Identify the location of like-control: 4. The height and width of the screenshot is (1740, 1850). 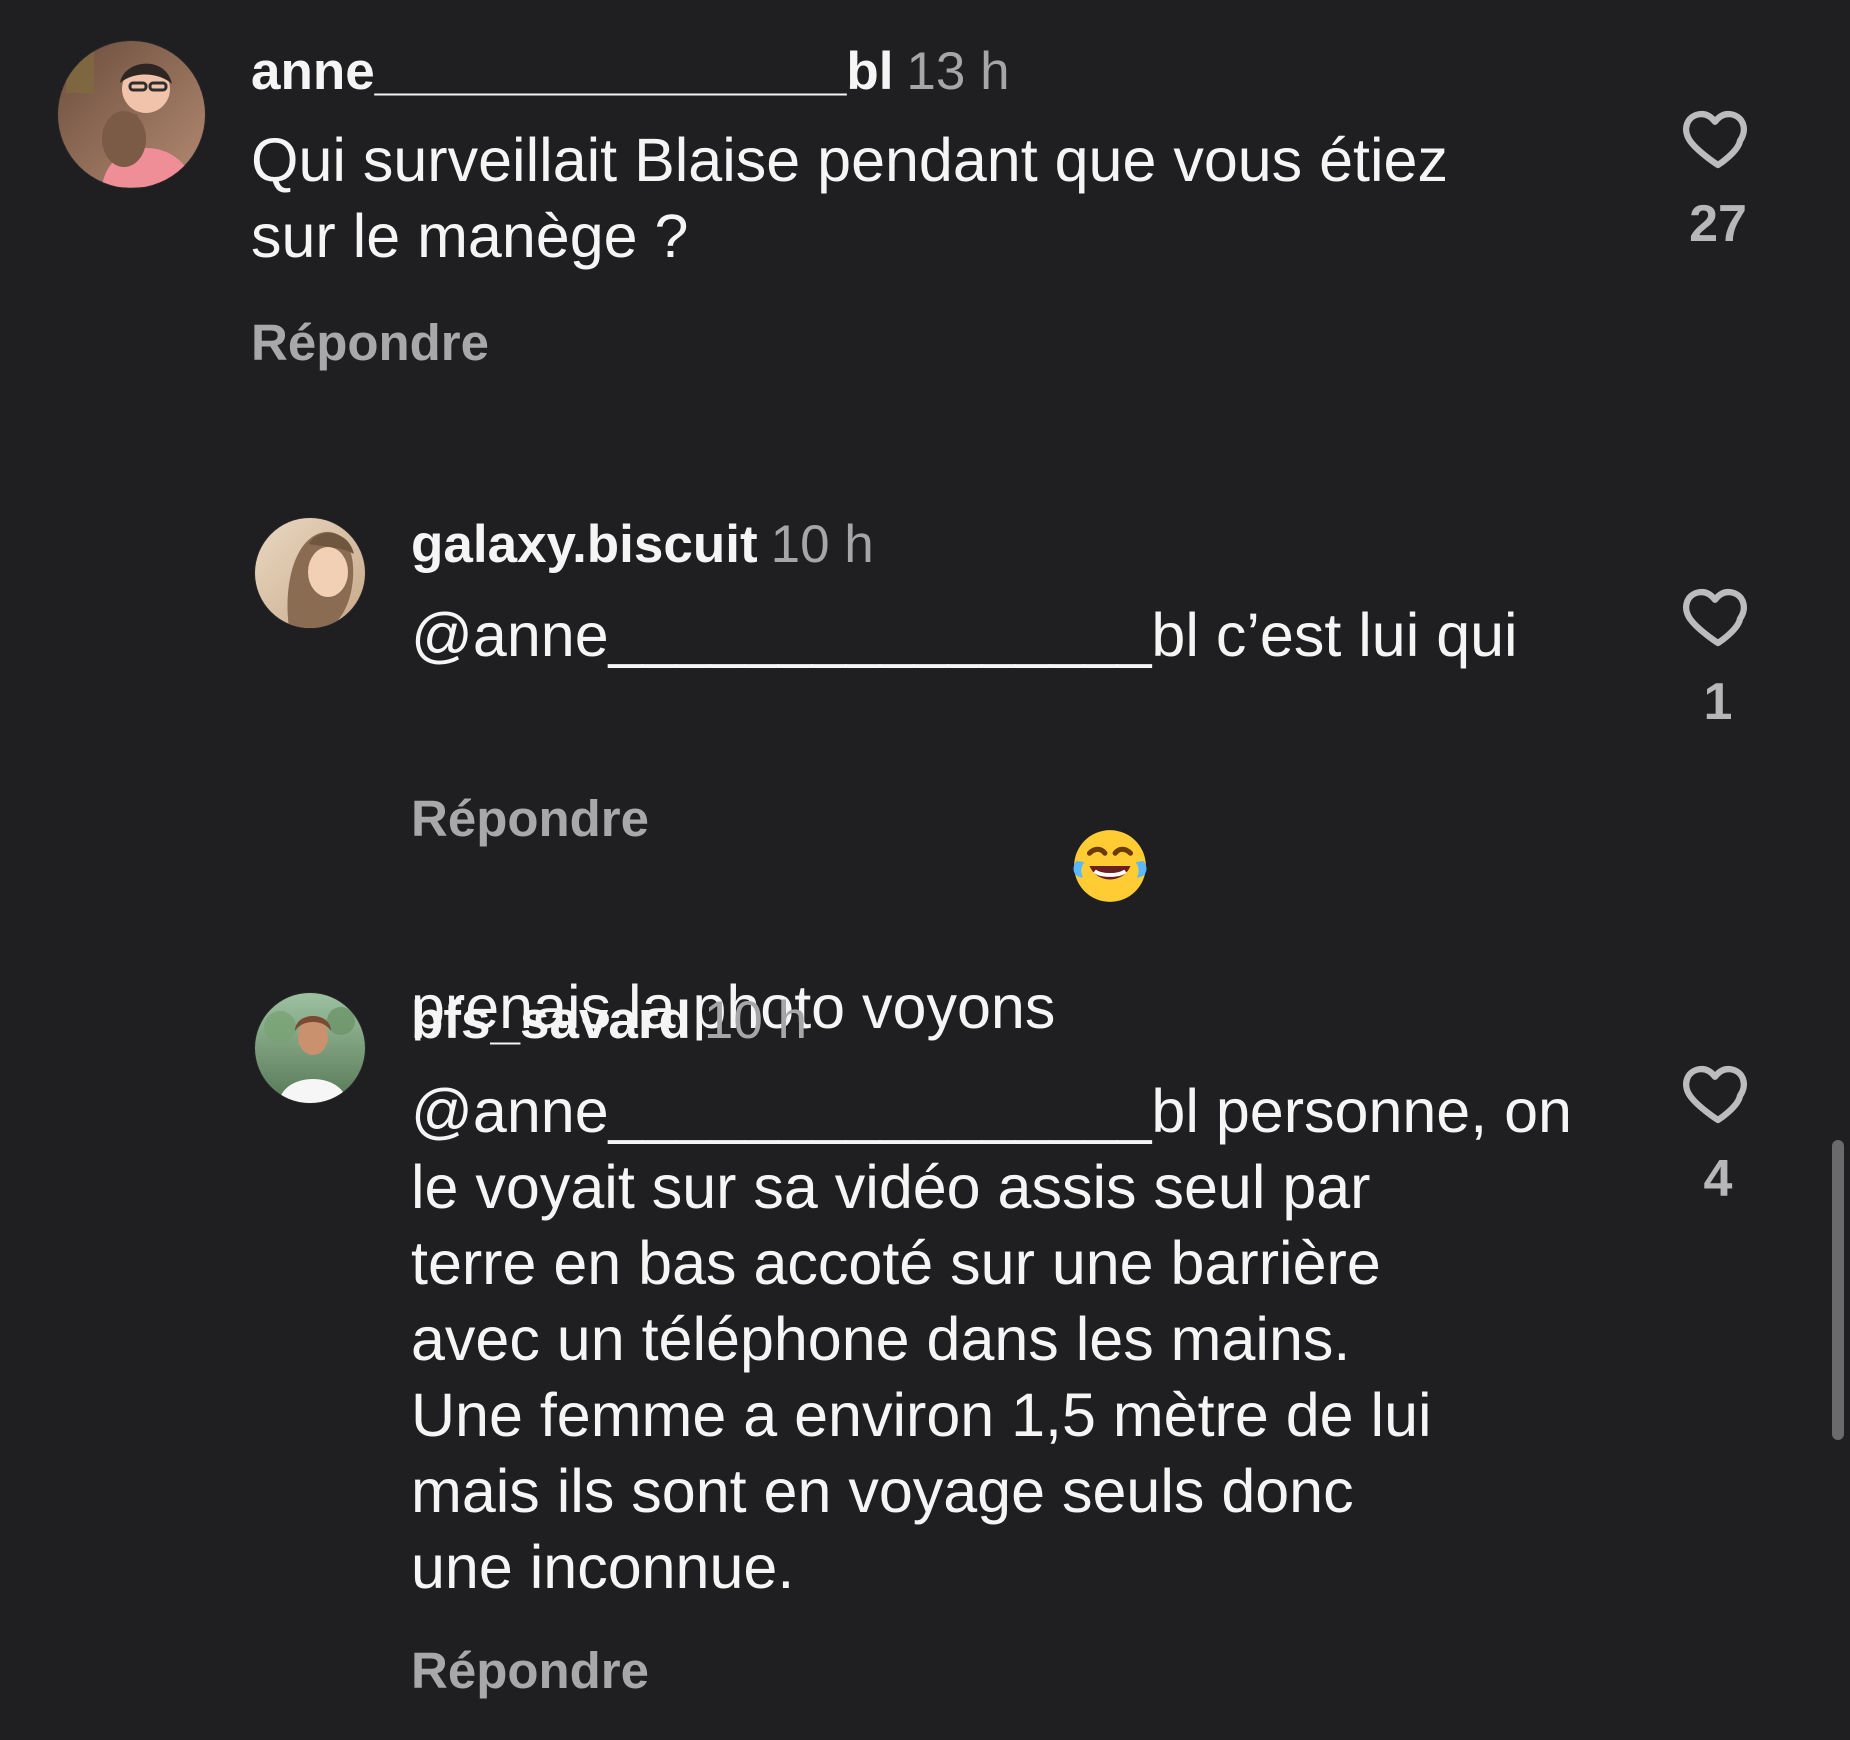
(1718, 1131).